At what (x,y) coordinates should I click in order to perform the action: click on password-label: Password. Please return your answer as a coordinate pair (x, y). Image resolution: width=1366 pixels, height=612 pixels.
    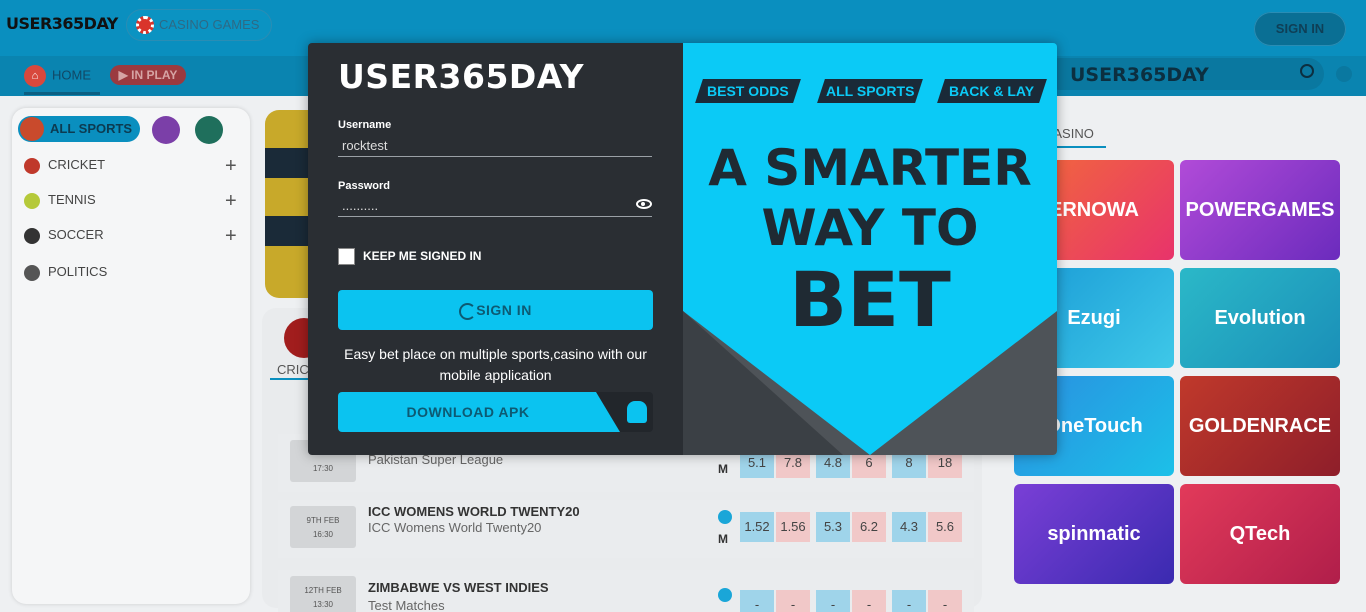
    Looking at the image, I should click on (364, 186).